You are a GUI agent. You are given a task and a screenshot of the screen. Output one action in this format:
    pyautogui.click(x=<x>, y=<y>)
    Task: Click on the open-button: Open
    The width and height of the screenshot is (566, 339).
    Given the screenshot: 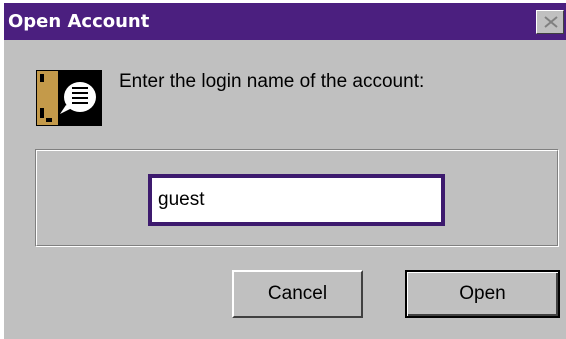 What is the action you would take?
    pyautogui.click(x=482, y=294)
    